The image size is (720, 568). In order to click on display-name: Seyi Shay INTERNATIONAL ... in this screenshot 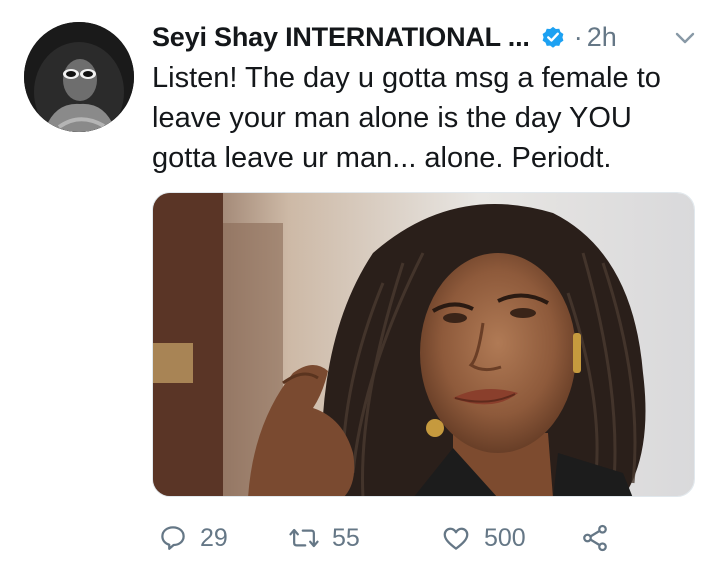, I will do `click(341, 37)`.